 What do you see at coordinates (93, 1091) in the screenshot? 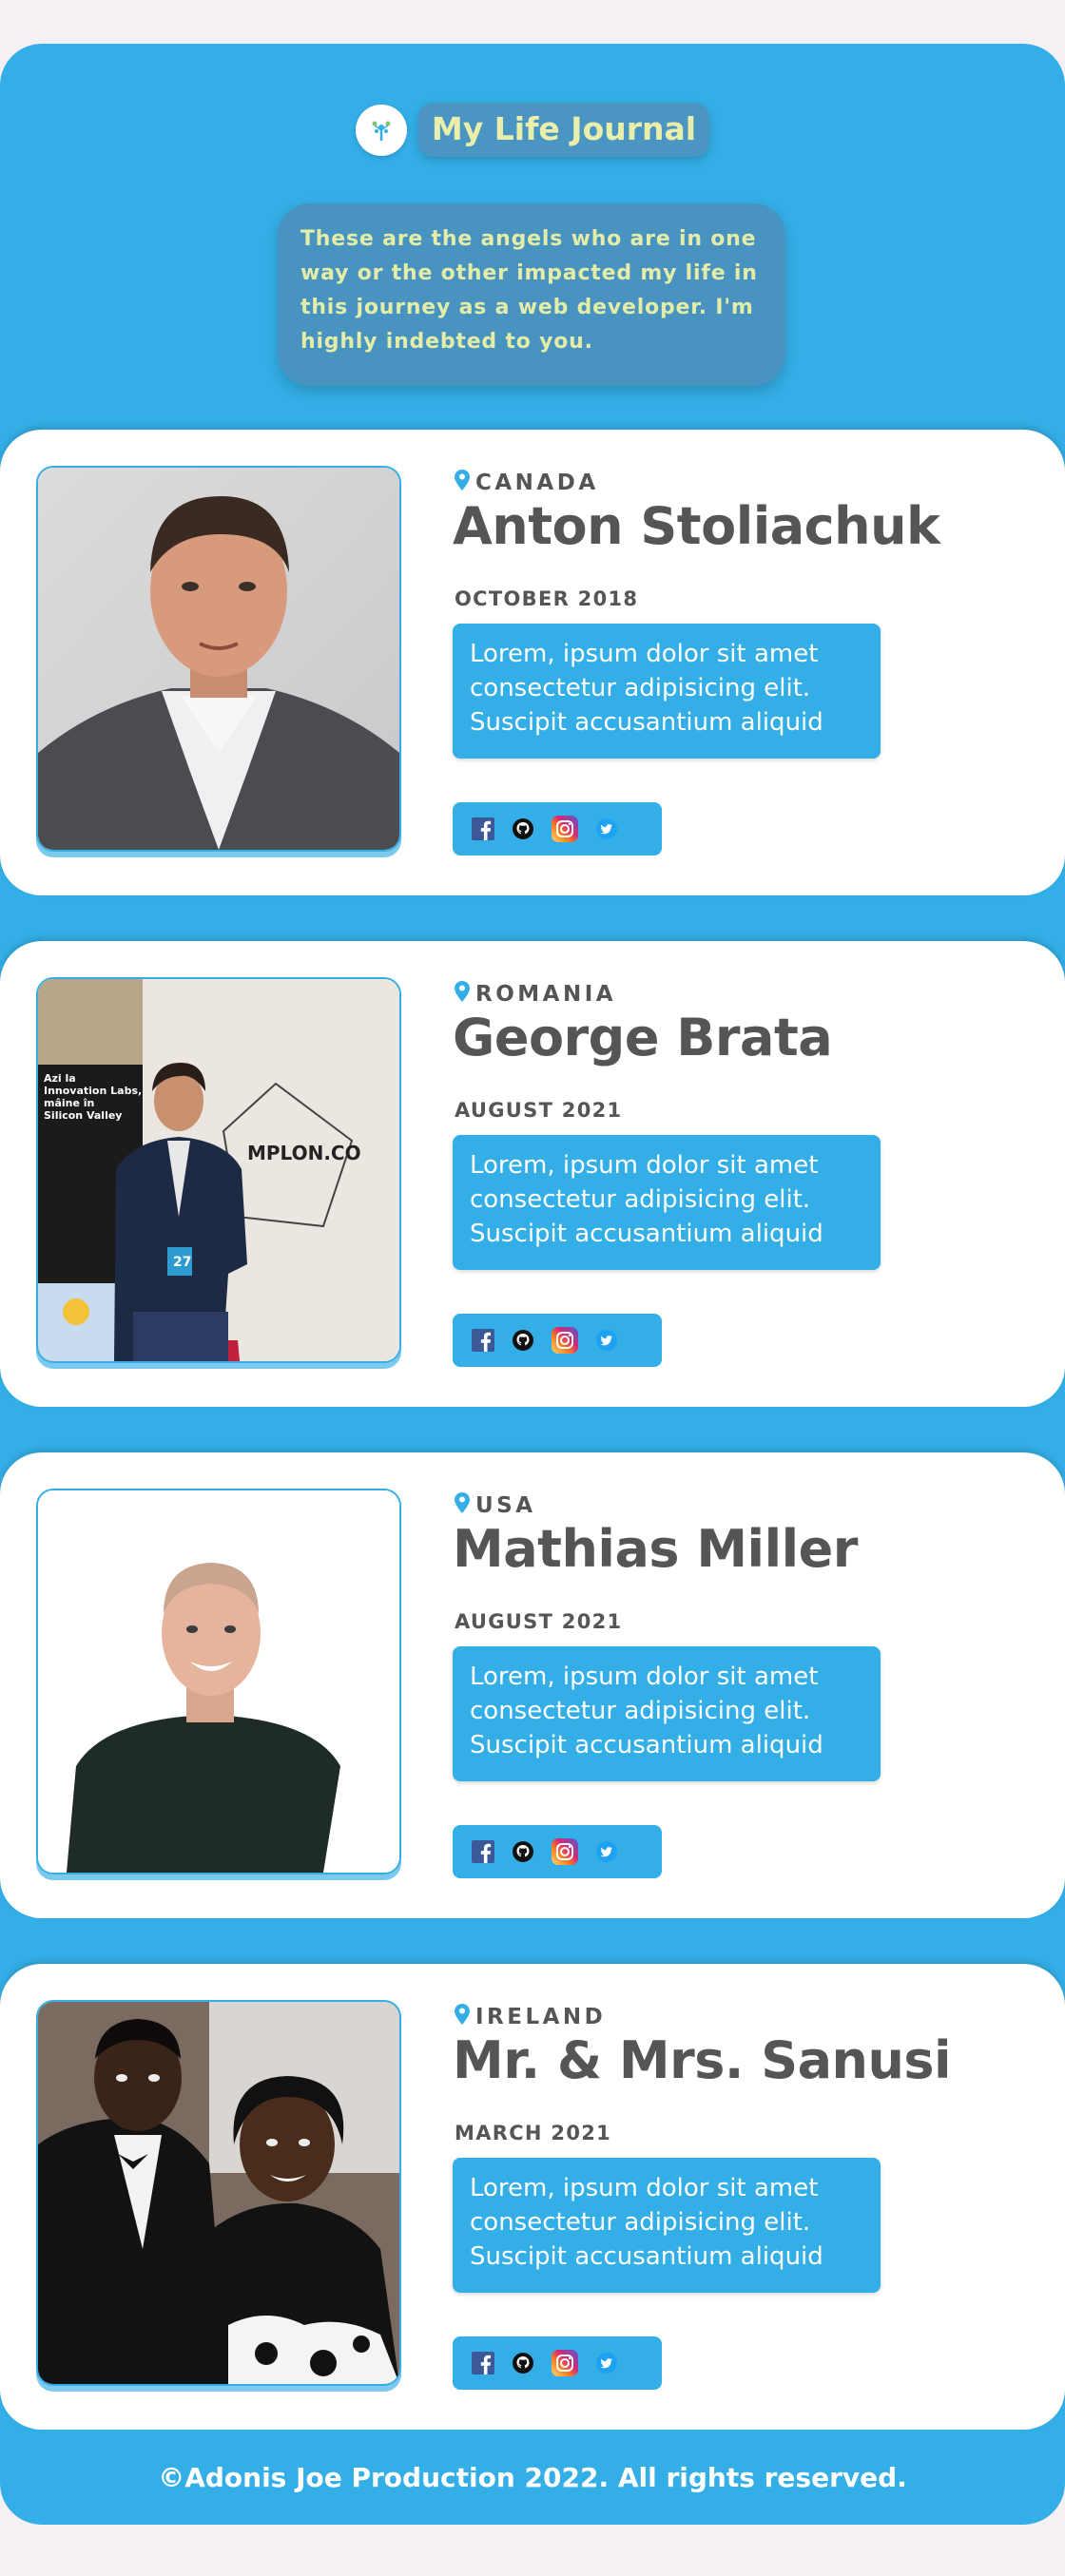
I see `svg-text: Innovation Labs,` at bounding box center [93, 1091].